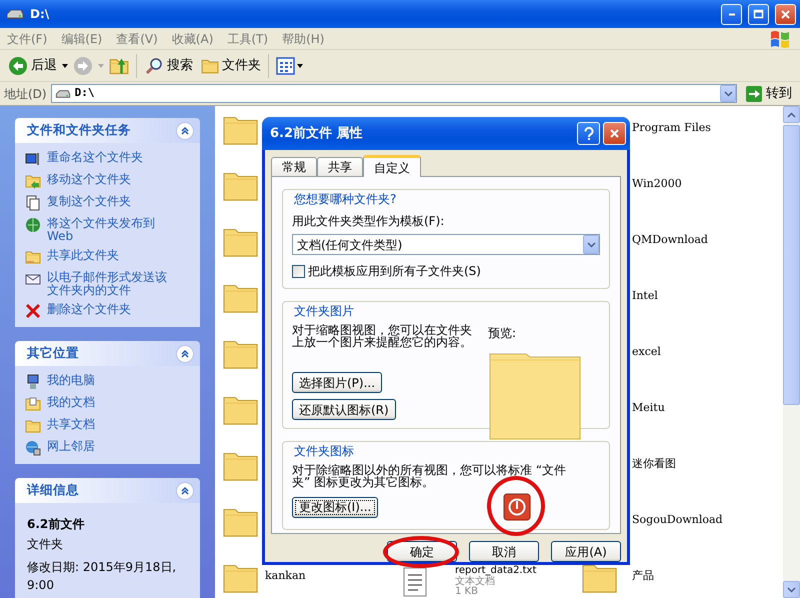 The height and width of the screenshot is (598, 800). Describe the element at coordinates (645, 296) in the screenshot. I see `file-name: Intel` at that location.